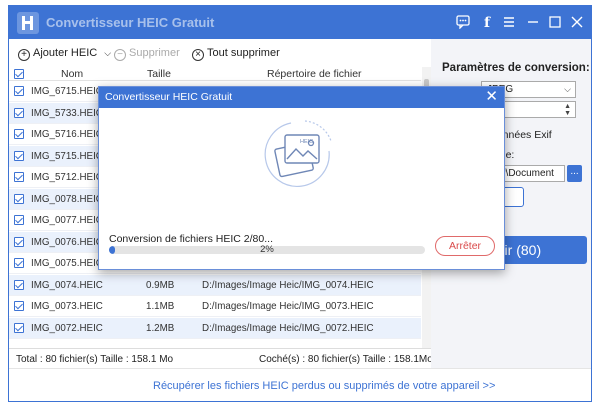 The image size is (600, 408). I want to click on column-dir-header: Répertoire de fichier, so click(314, 74).